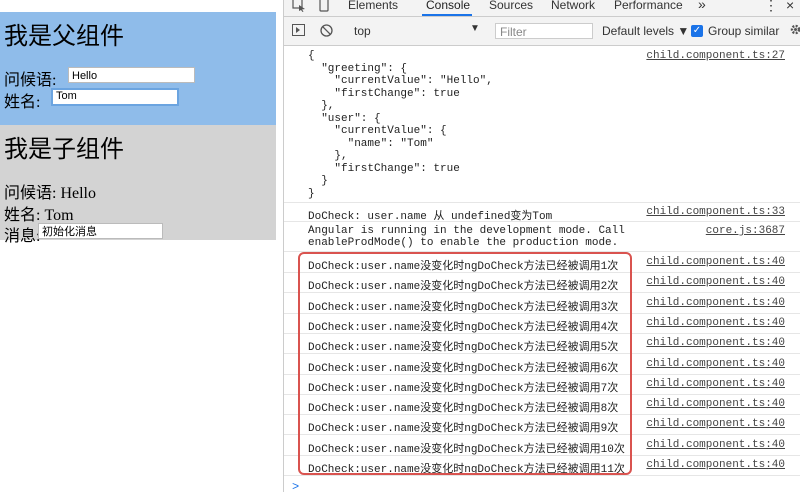  What do you see at coordinates (475, 28) in the screenshot?
I see `context-dropdown-icon: ▼` at bounding box center [475, 28].